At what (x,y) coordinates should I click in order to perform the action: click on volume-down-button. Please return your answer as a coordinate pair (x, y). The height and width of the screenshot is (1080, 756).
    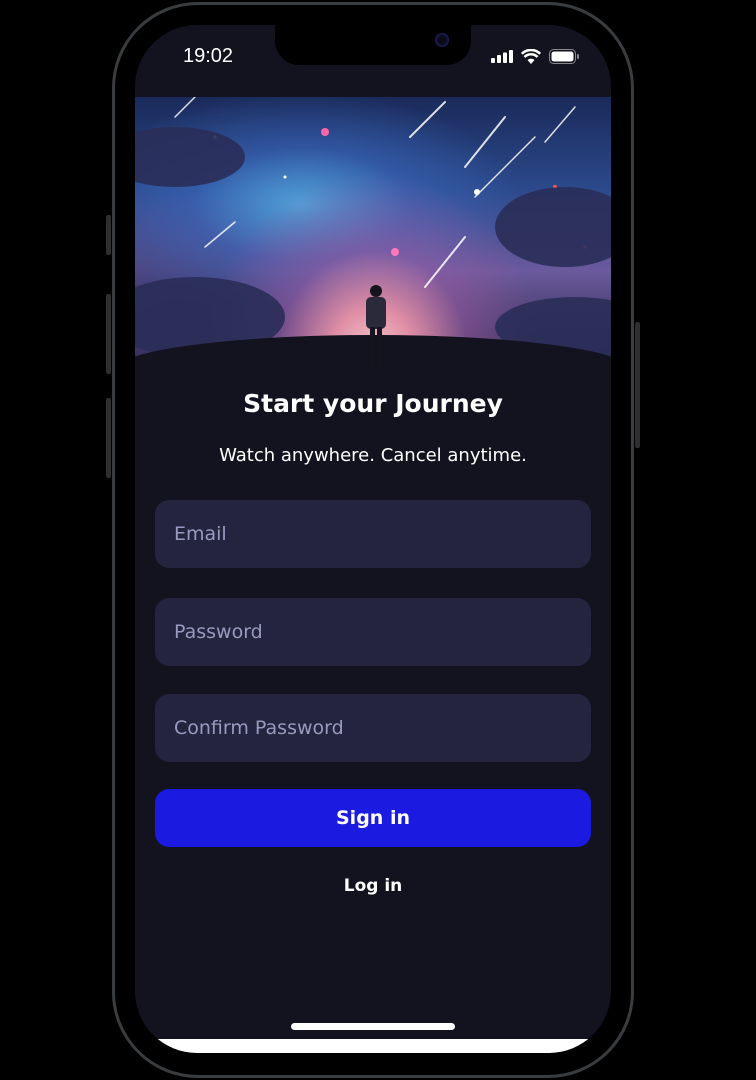
    Looking at the image, I should click on (108, 438).